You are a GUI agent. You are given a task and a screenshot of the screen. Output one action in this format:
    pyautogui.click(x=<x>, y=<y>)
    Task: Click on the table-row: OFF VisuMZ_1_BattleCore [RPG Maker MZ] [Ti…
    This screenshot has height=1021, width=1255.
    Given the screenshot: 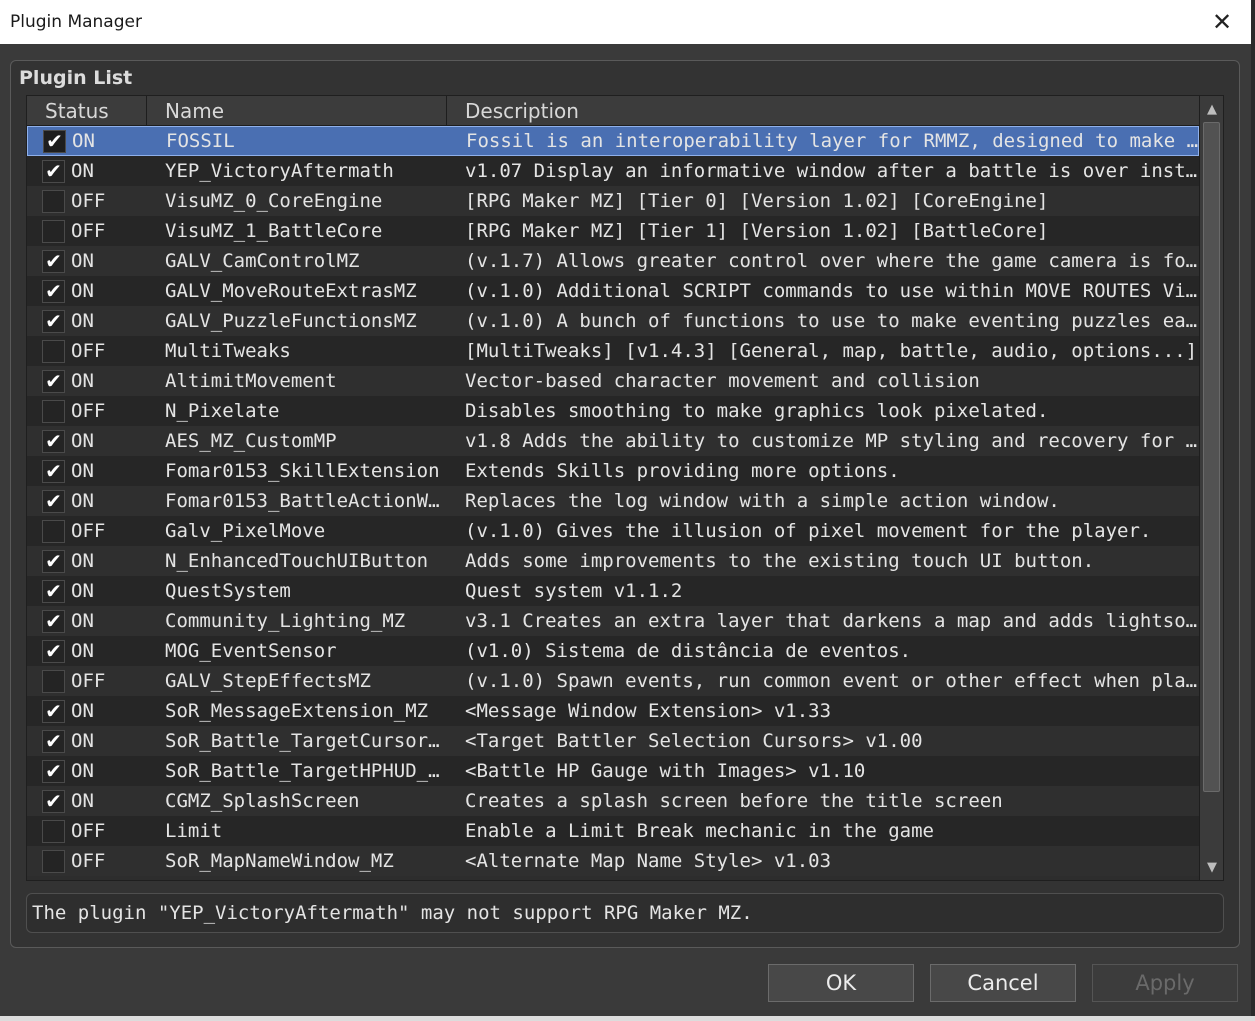 What is the action you would take?
    pyautogui.click(x=613, y=231)
    